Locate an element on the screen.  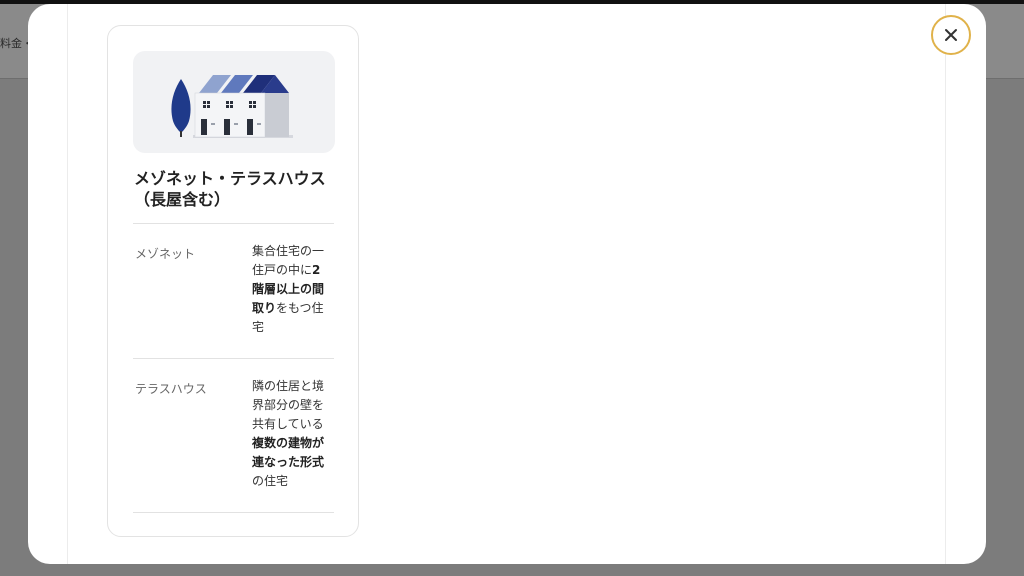
close-button is located at coordinates (951, 35).